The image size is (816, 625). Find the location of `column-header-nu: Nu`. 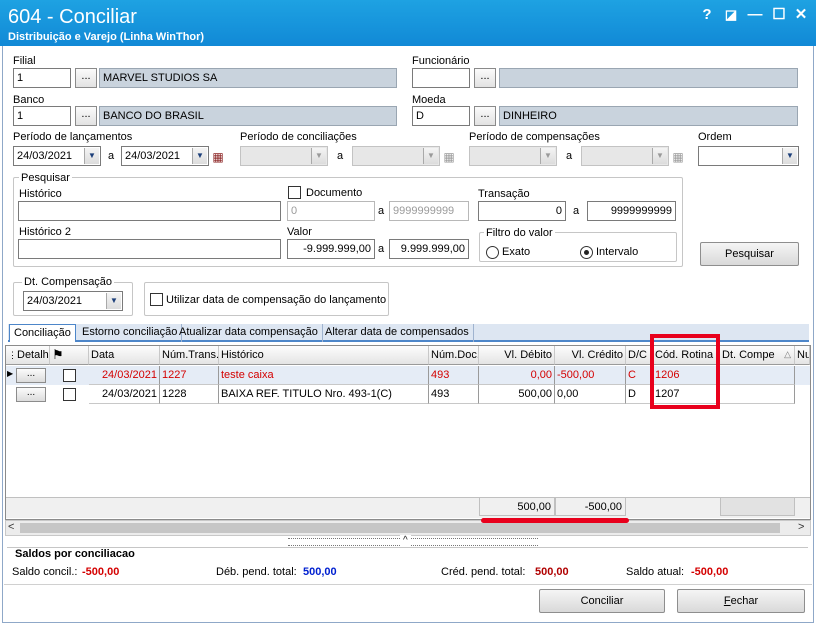

column-header-nu: Nu is located at coordinates (802, 355).